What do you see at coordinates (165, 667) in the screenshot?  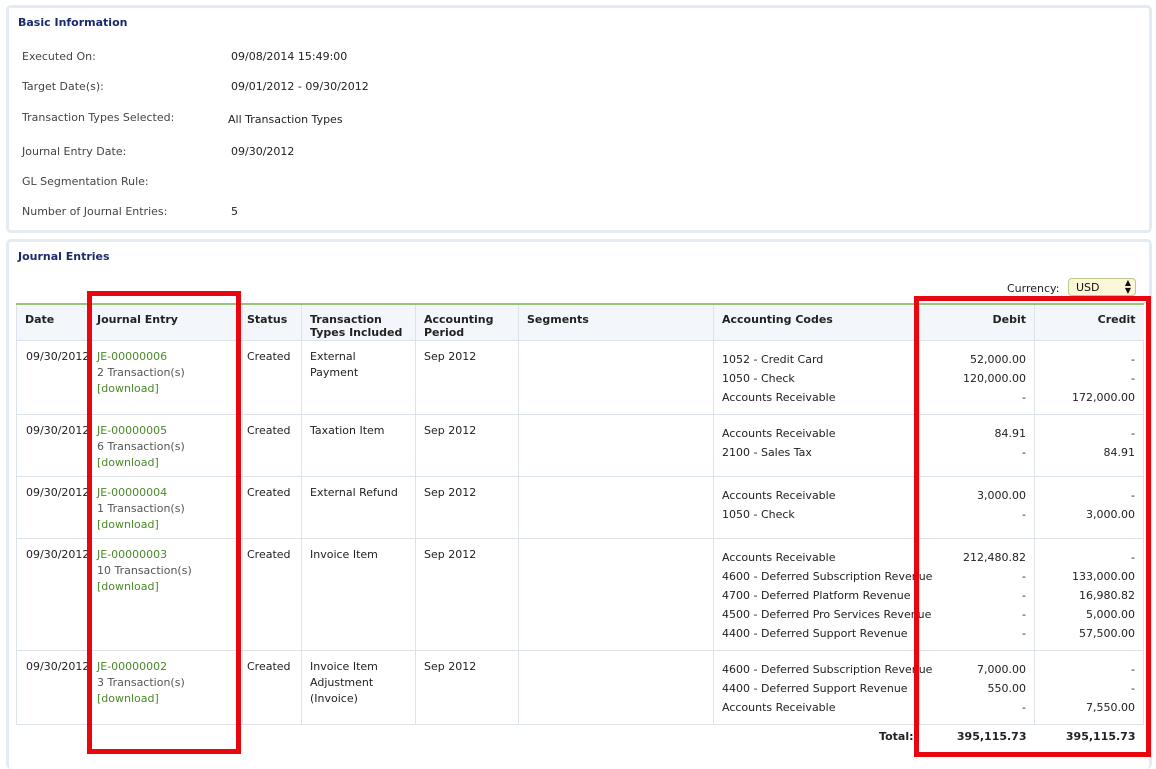 I see `journal-entry-link: JE-00000002` at bounding box center [165, 667].